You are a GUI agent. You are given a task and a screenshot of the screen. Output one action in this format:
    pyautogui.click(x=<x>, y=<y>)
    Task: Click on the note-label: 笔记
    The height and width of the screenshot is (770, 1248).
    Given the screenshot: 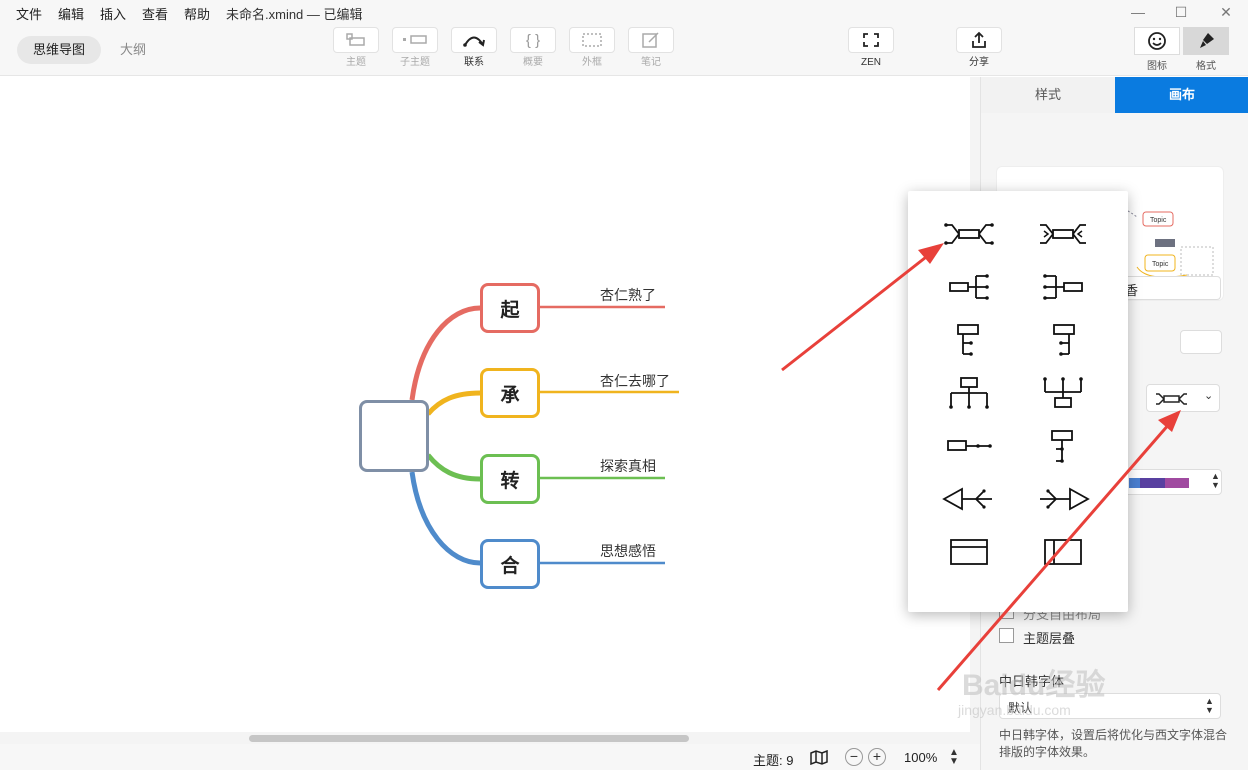 What is the action you would take?
    pyautogui.click(x=651, y=62)
    